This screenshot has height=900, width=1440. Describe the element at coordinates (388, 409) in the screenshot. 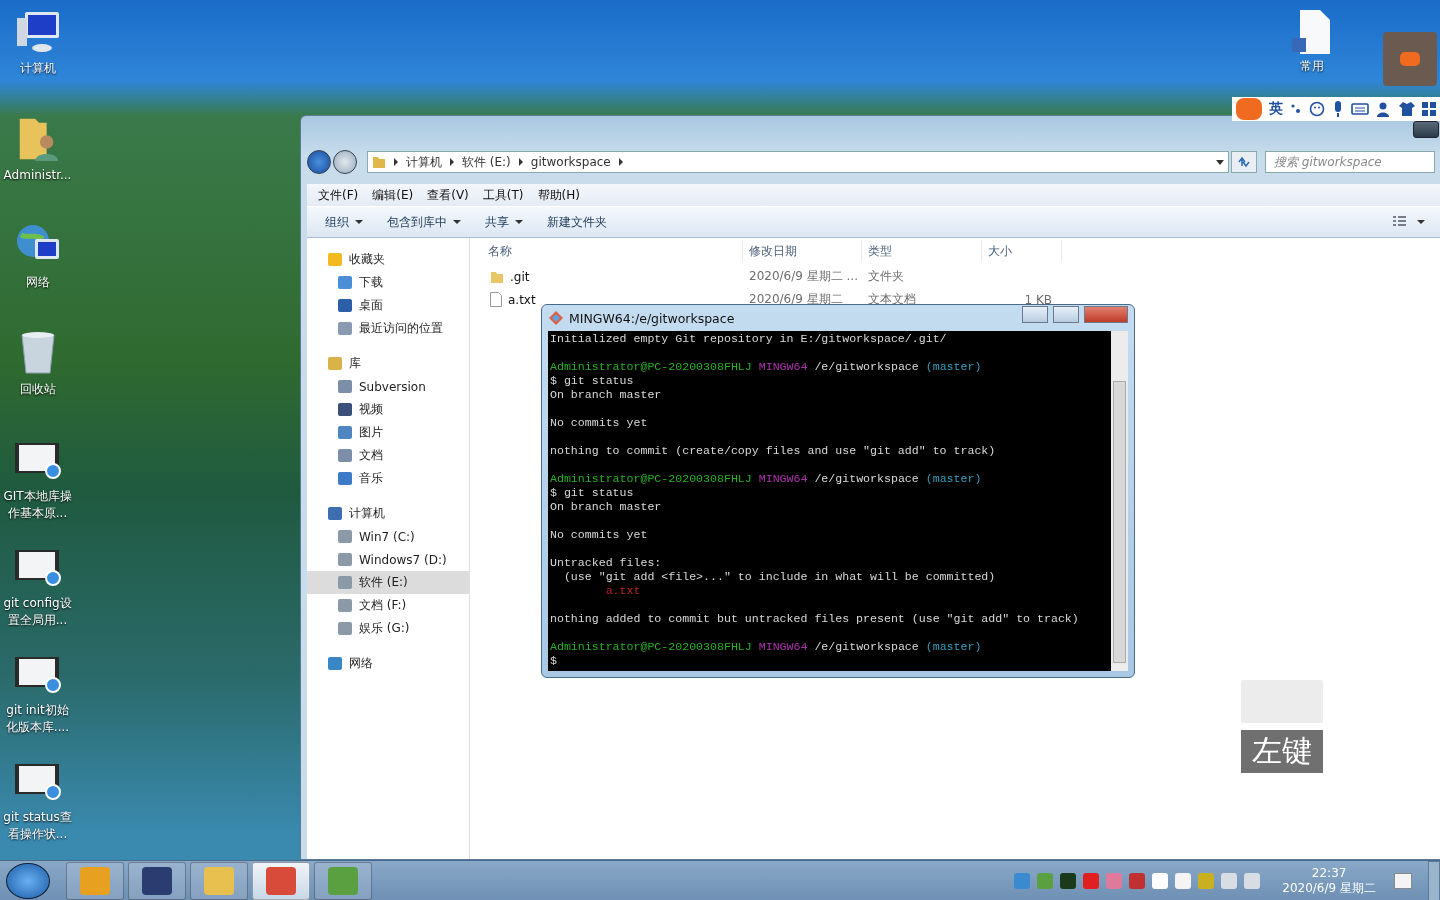

I see `nav-item: 视频` at that location.